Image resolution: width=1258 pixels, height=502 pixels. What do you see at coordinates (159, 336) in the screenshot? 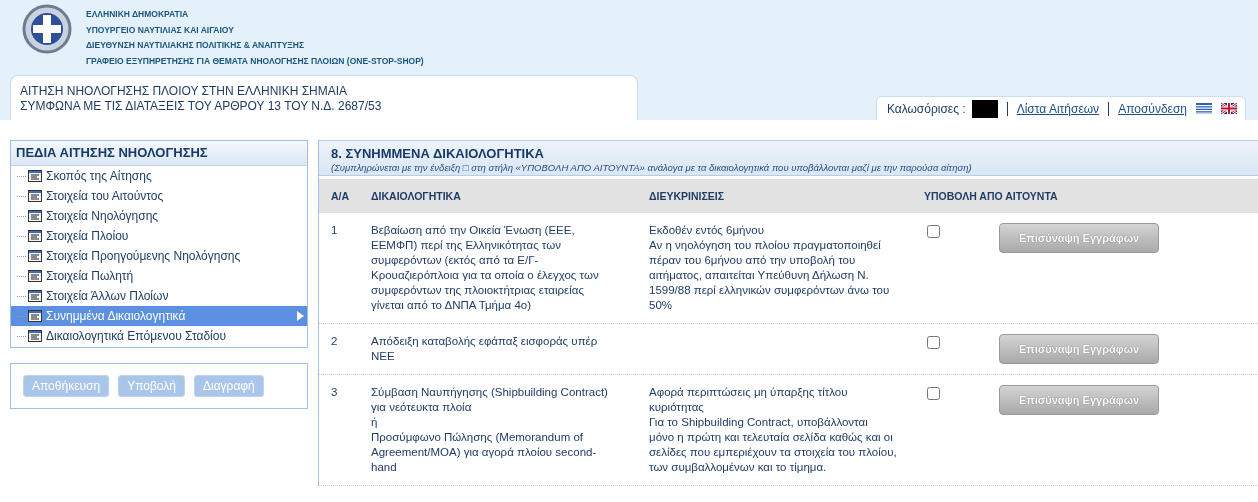
I see `sidebar-item: Δικαιολογητικά Επόμενου Σταδίου` at bounding box center [159, 336].